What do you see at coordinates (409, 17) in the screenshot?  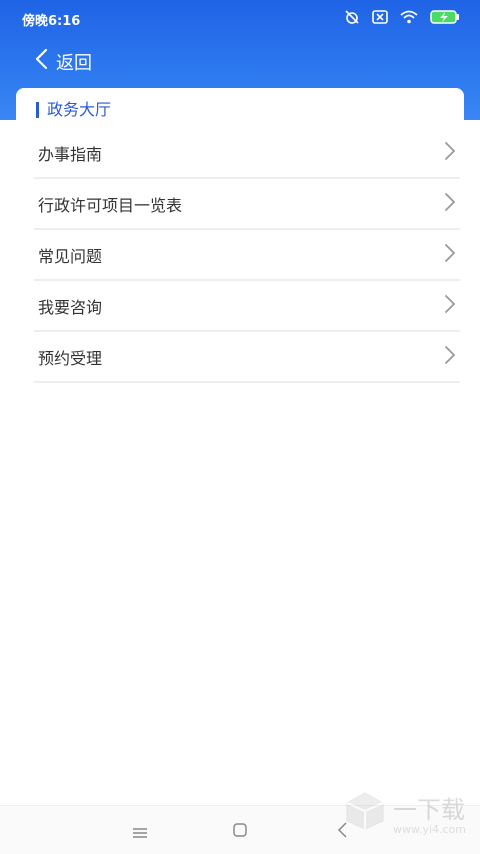 I see `wifi-icon` at bounding box center [409, 17].